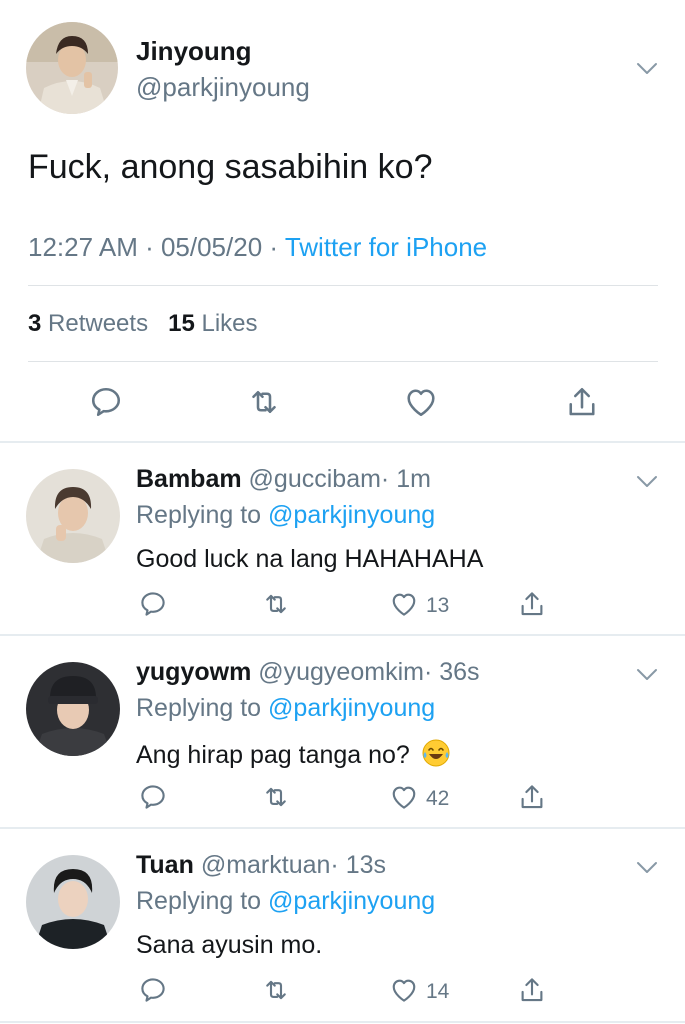 The width and height of the screenshot is (685, 1024). What do you see at coordinates (229, 945) in the screenshot?
I see `reply-text: Sana ayusin mo.` at bounding box center [229, 945].